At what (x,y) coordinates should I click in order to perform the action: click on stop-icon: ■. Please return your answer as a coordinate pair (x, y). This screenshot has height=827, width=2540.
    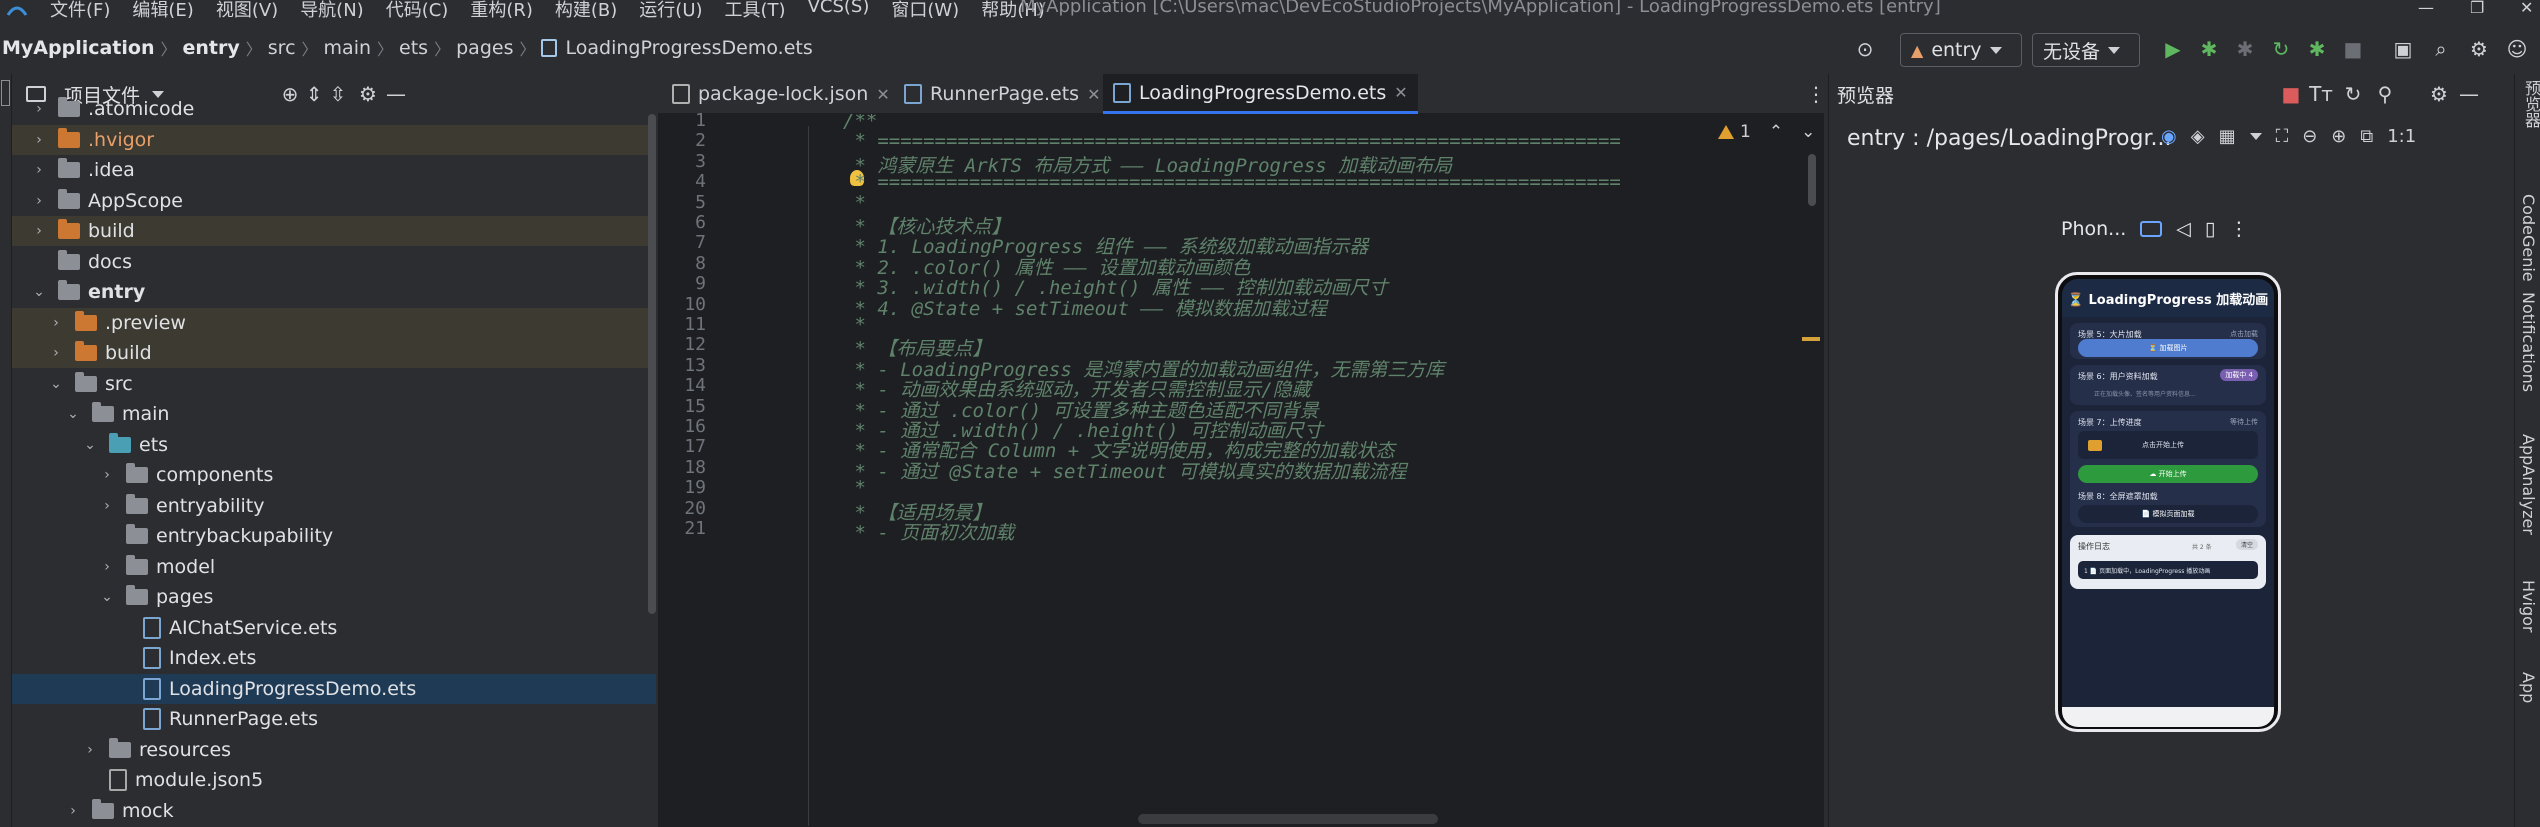
    Looking at the image, I should click on (2353, 49).